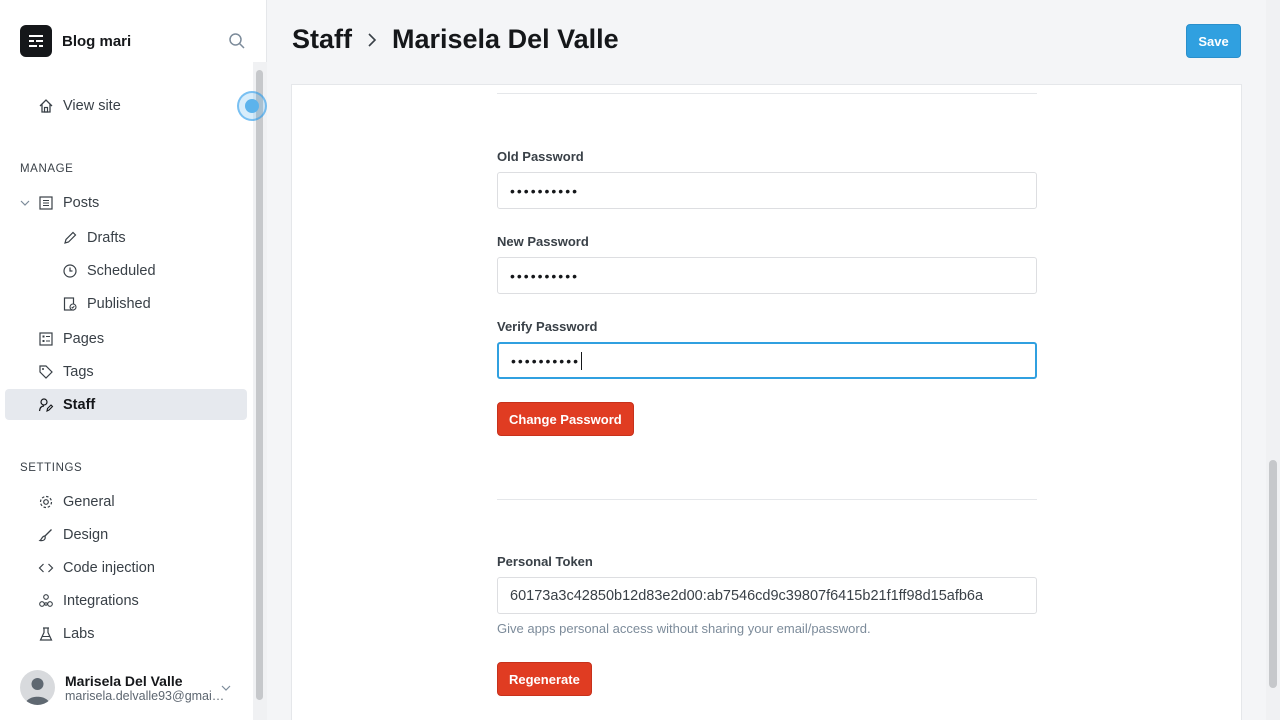 The width and height of the screenshot is (1280, 720). What do you see at coordinates (547, 326) in the screenshot?
I see `verify-password-label: Verify Password` at bounding box center [547, 326].